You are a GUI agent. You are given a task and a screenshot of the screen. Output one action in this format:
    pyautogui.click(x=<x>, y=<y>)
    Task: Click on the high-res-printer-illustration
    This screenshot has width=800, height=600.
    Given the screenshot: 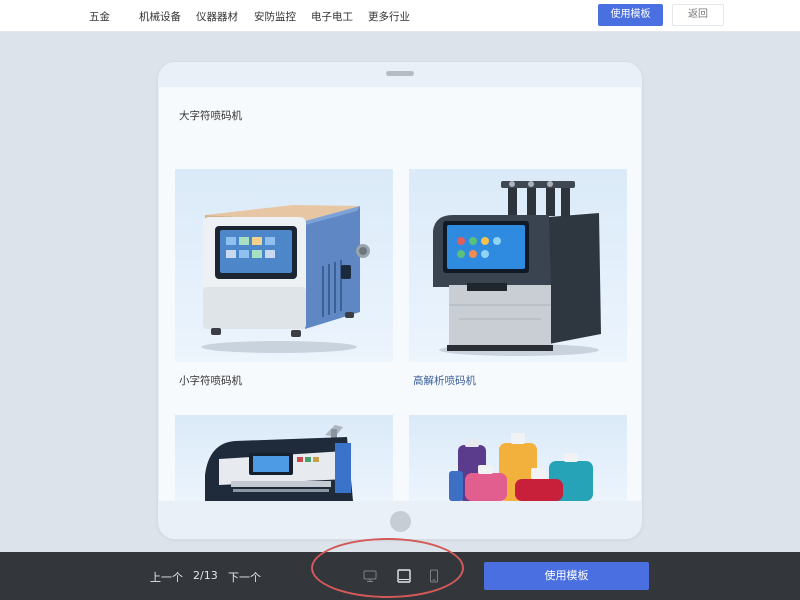 What is the action you would take?
    pyautogui.click(x=517, y=268)
    